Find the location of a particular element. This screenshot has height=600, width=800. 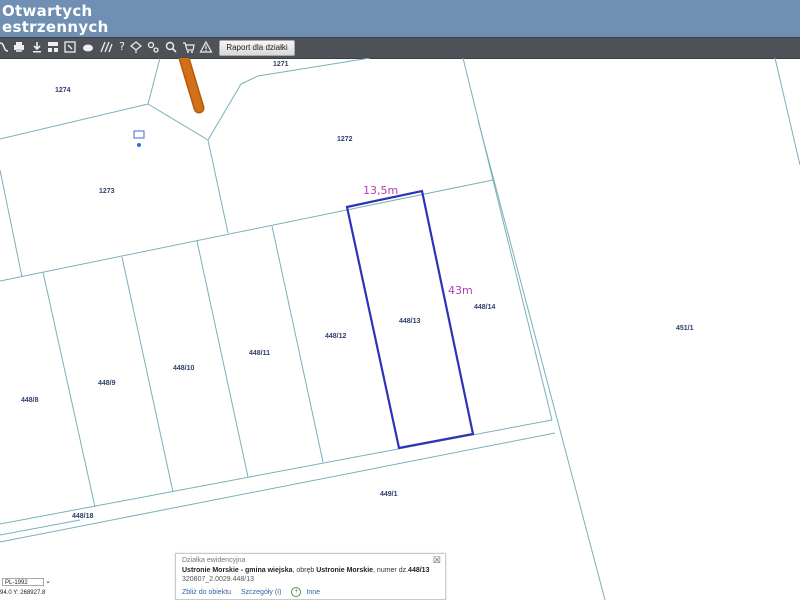

popup-links: Zbliż do obiektu Szczegóły (I) + Inne is located at coordinates (255, 592).